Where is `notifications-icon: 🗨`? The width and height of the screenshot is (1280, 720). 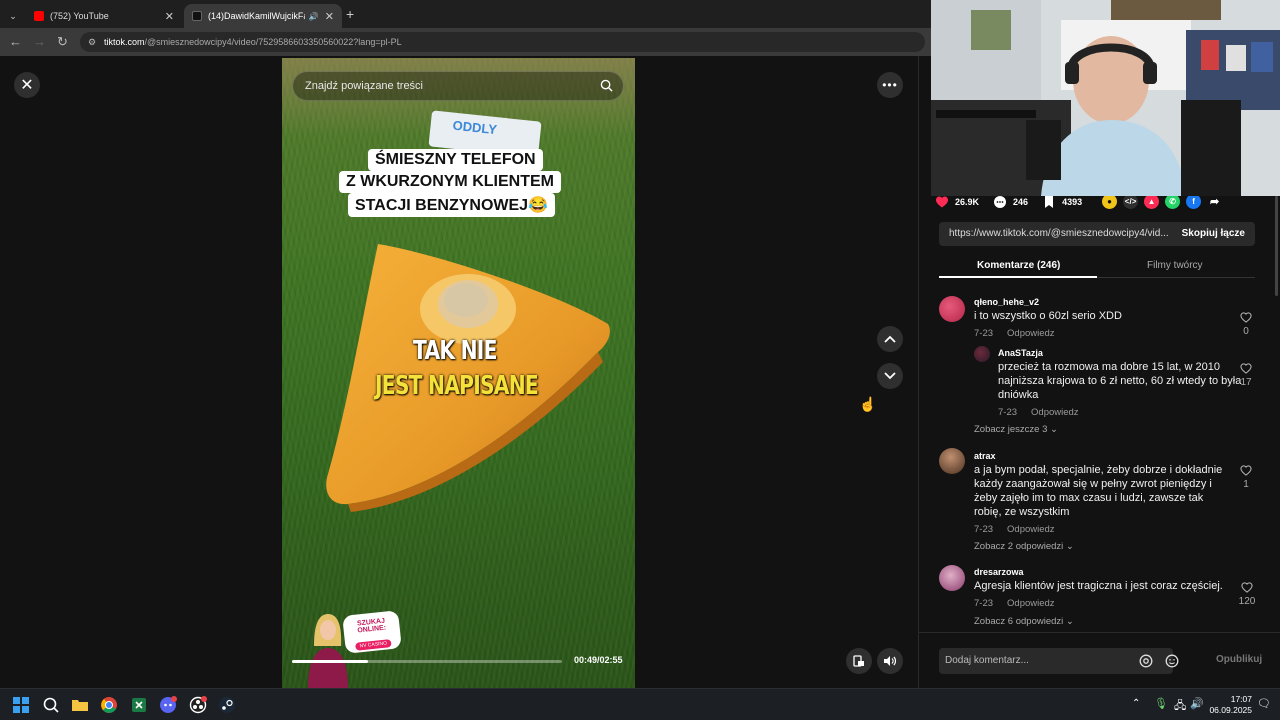
notifications-icon: 🗨 is located at coordinates (1264, 703).